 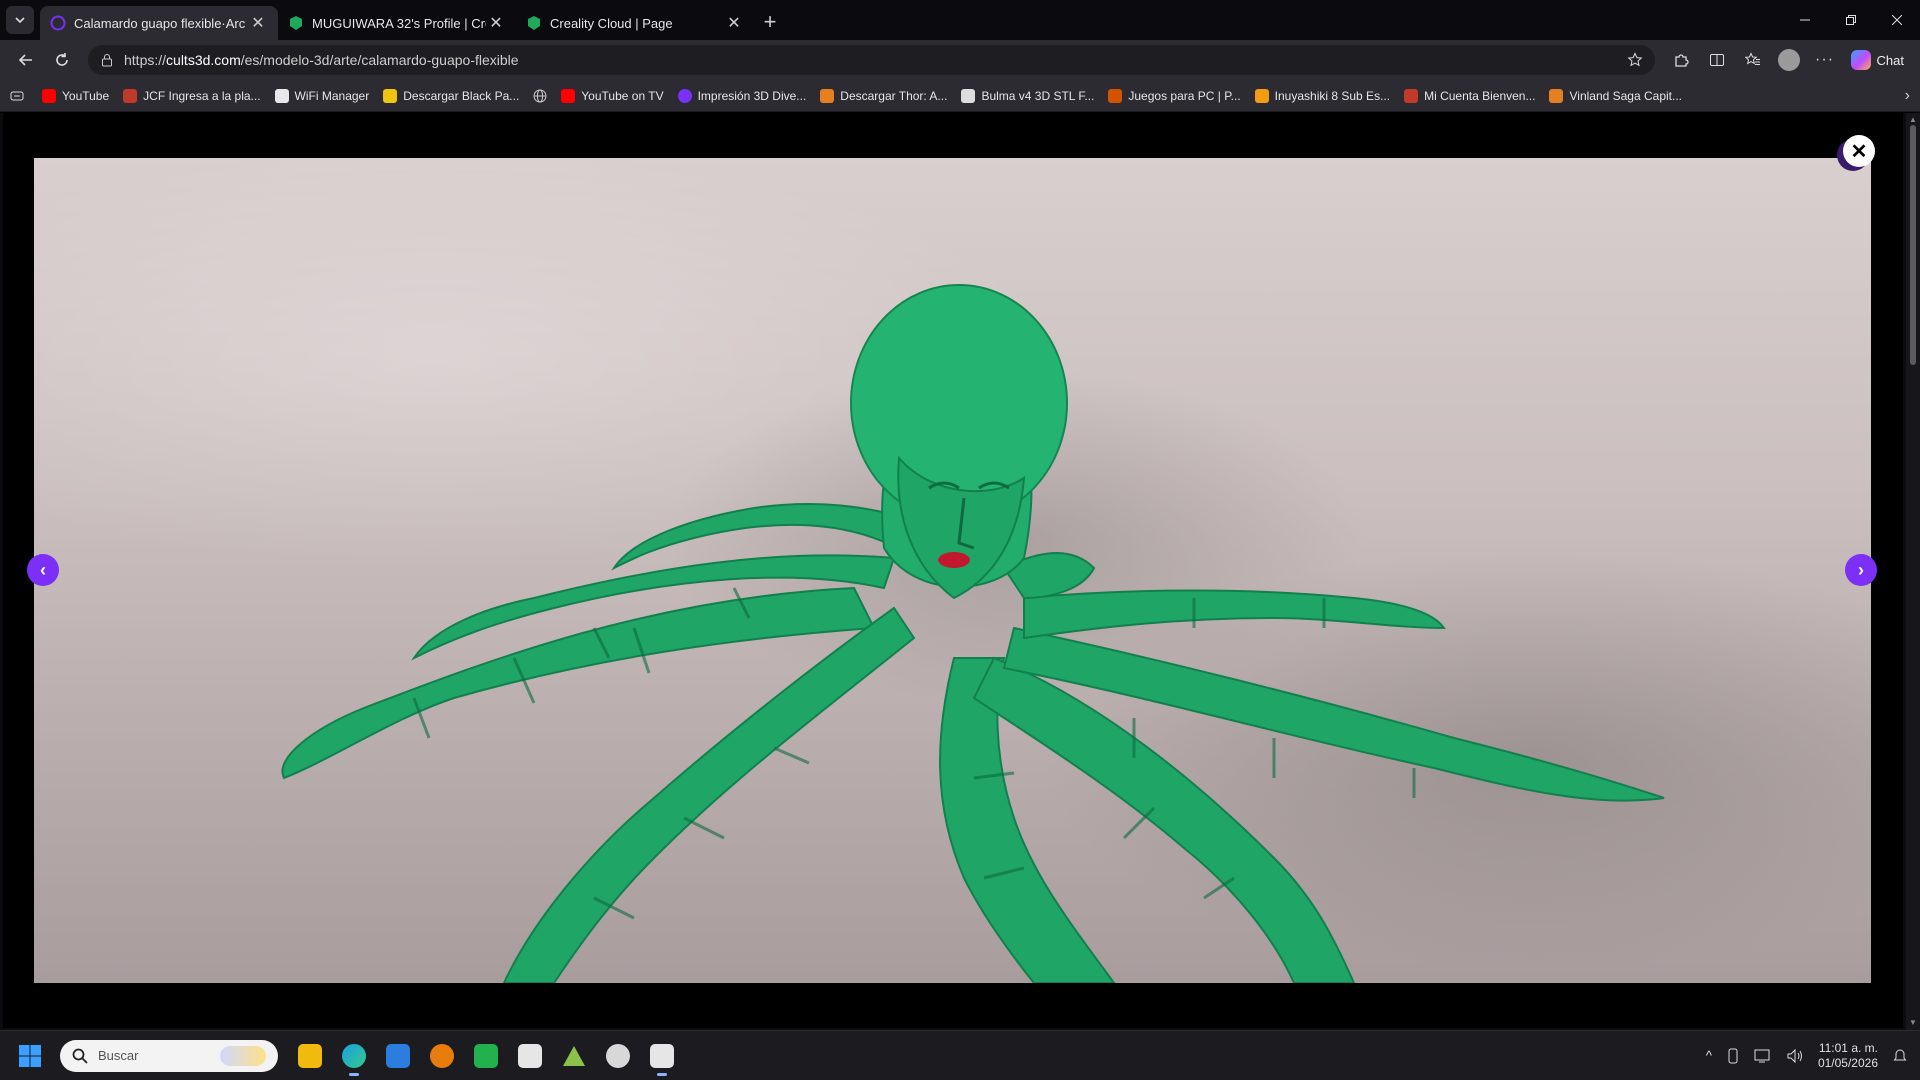 I want to click on avatar, so click(x=1788, y=60).